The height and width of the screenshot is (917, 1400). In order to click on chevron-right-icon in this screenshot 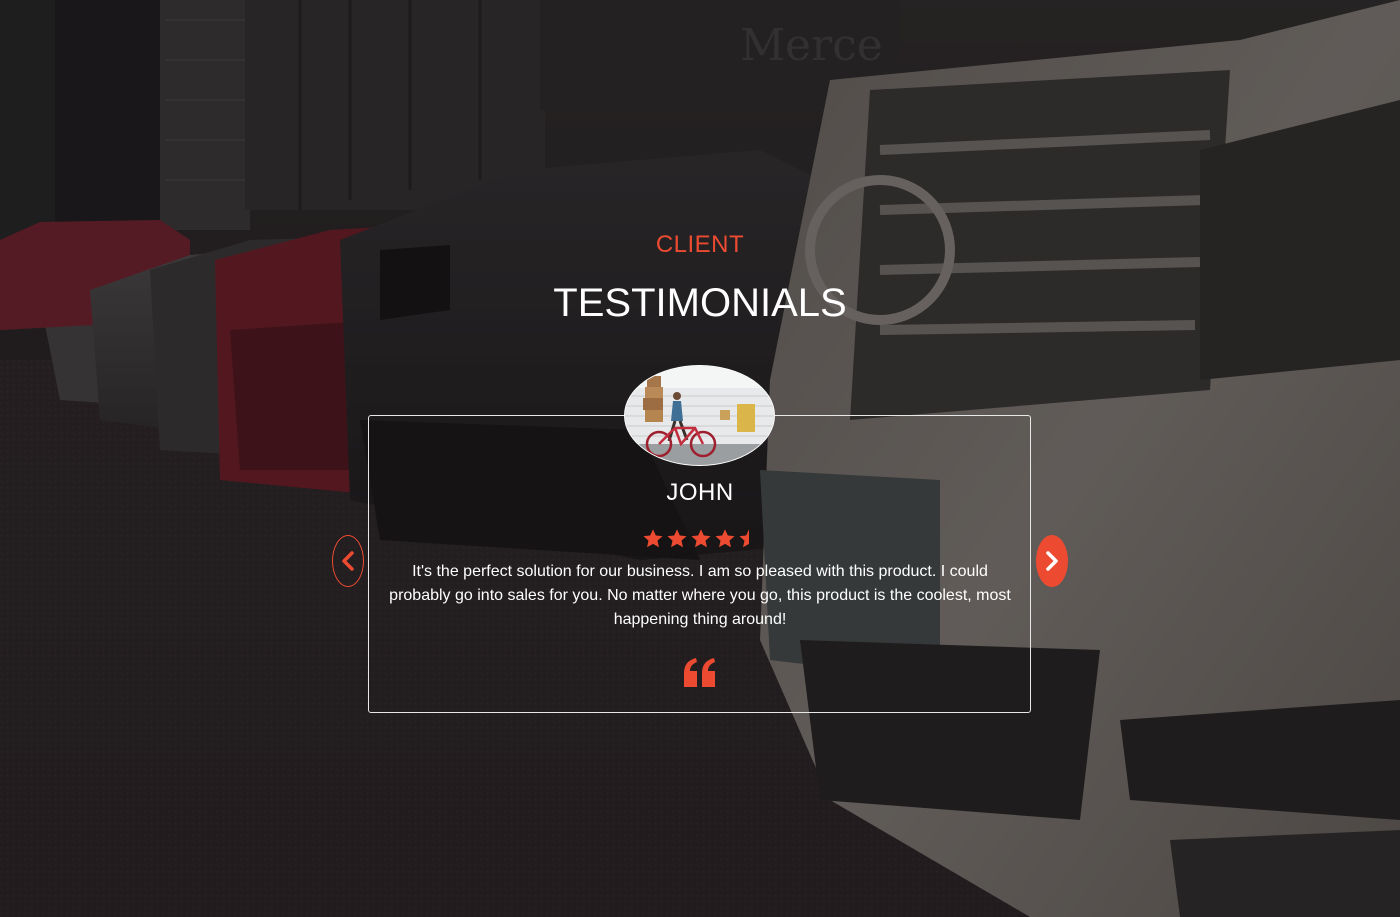, I will do `click(1052, 561)`.